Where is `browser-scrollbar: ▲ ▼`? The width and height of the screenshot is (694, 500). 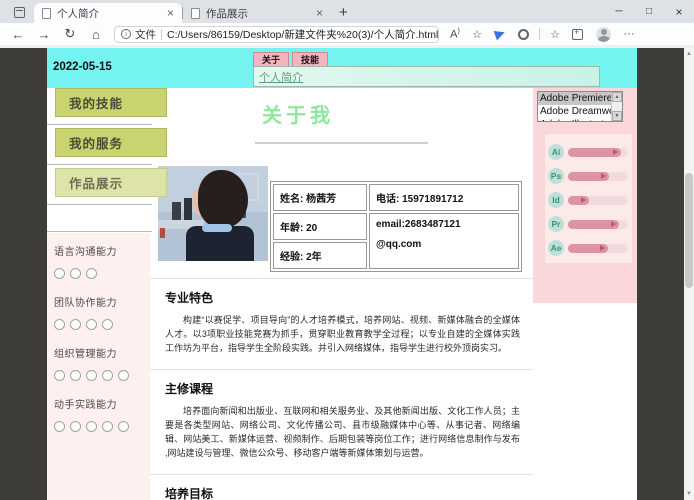
browser-scrollbar: ▲ ▼ is located at coordinates (689, 274).